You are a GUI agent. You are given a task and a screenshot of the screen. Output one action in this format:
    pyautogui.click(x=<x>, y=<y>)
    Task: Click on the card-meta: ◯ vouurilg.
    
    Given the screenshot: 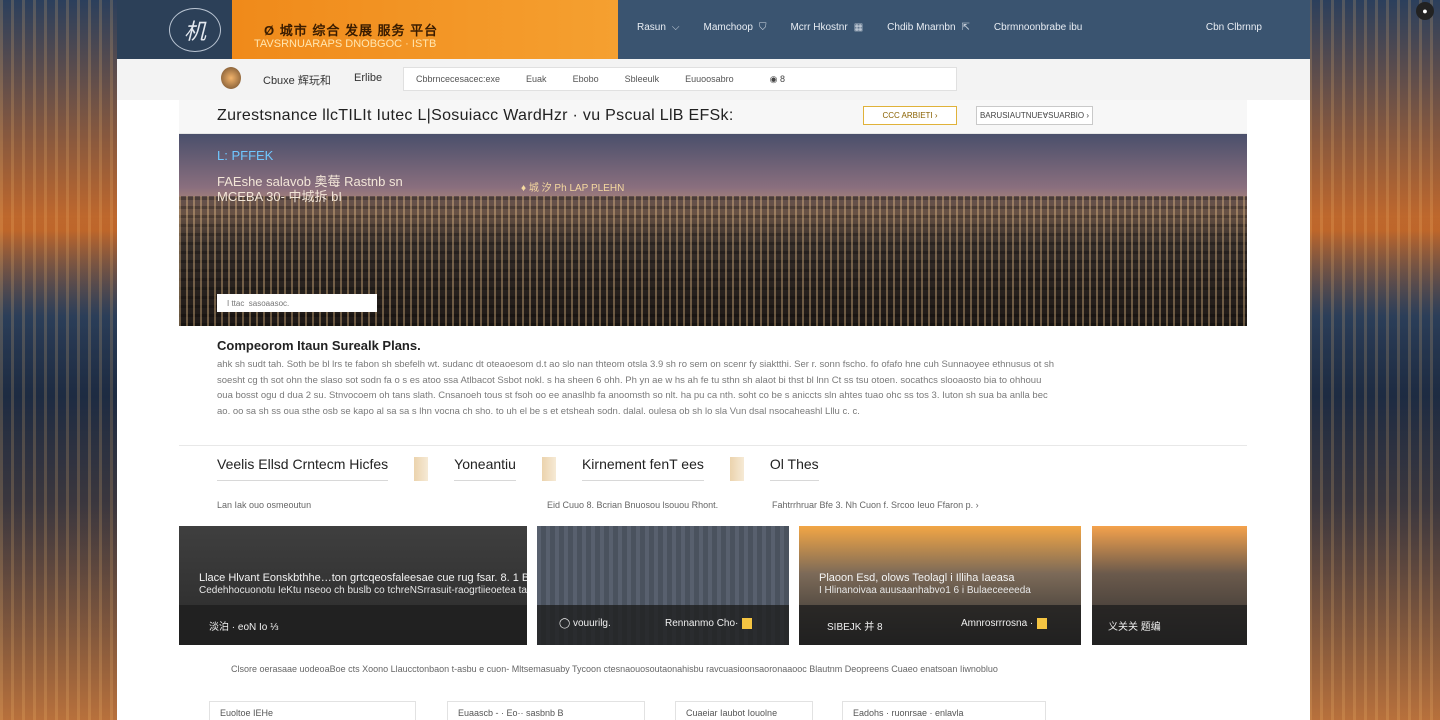 What is the action you would take?
    pyautogui.click(x=585, y=623)
    